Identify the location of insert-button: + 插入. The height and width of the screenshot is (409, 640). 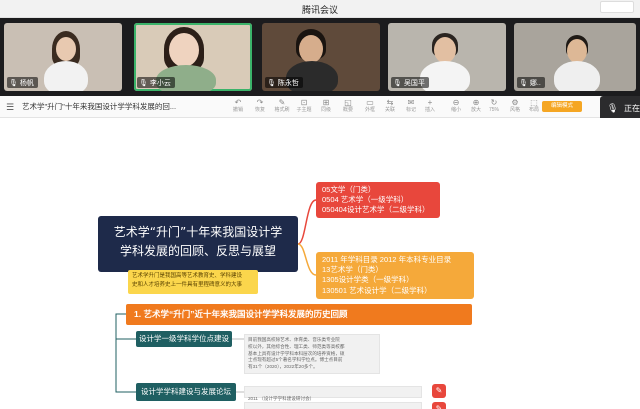
(430, 107).